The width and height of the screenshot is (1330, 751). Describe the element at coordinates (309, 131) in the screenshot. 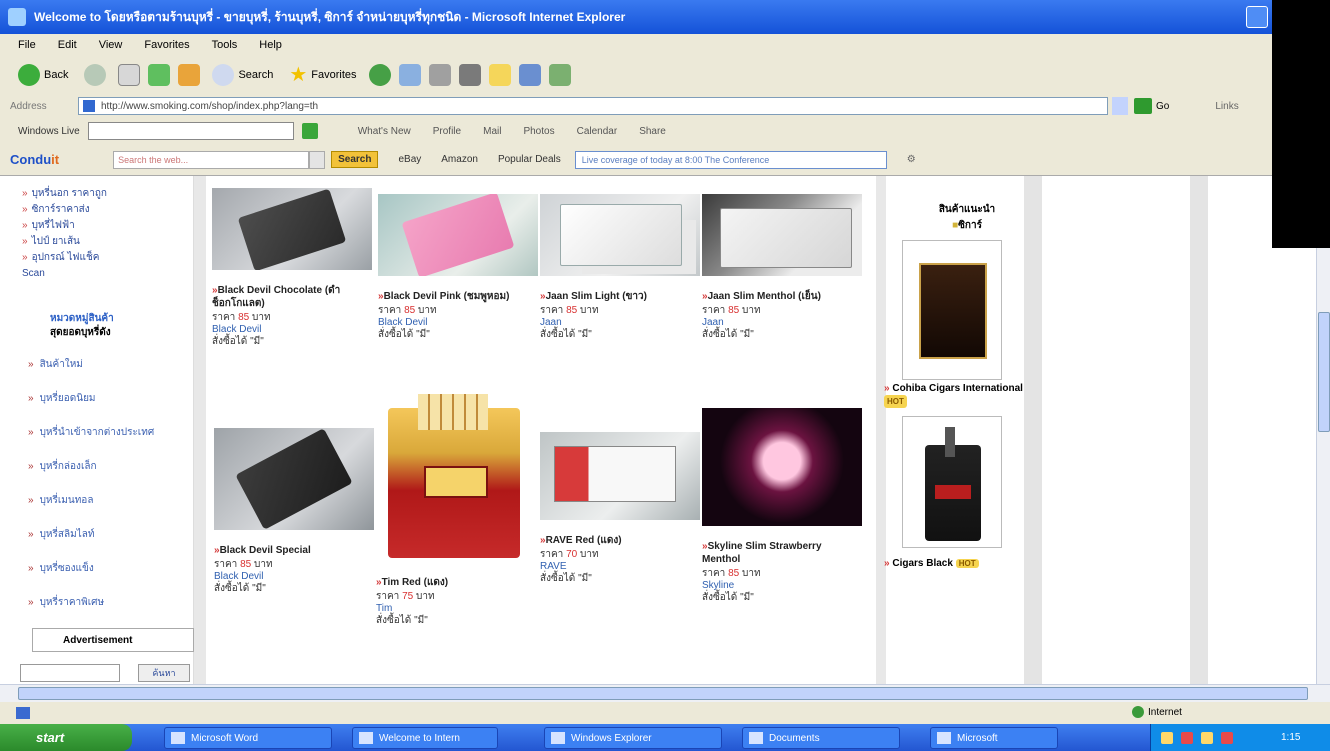

I see `windows-live-search-button` at that location.